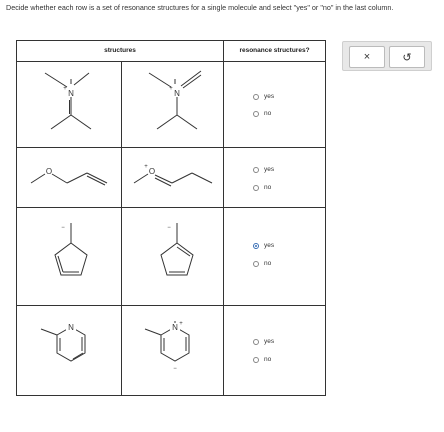 The image size is (444, 432). I want to click on row2-yes-radio, so click(256, 169).